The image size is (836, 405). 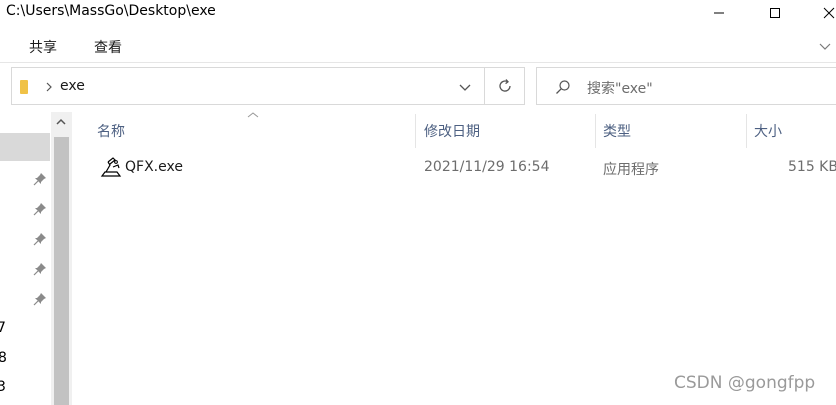 I want to click on title-bar: C:\Users\MassGo\Desktop\exe, so click(x=418, y=13).